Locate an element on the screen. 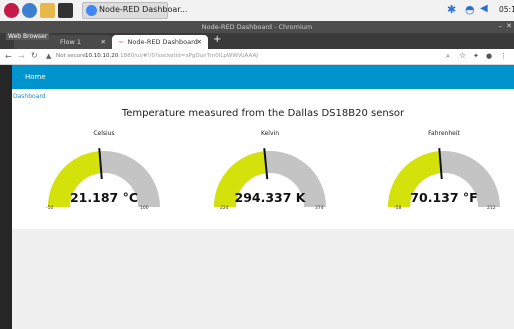 The height and width of the screenshot is (329, 514). url-host: 10.10.10.20 is located at coordinates (102, 56).